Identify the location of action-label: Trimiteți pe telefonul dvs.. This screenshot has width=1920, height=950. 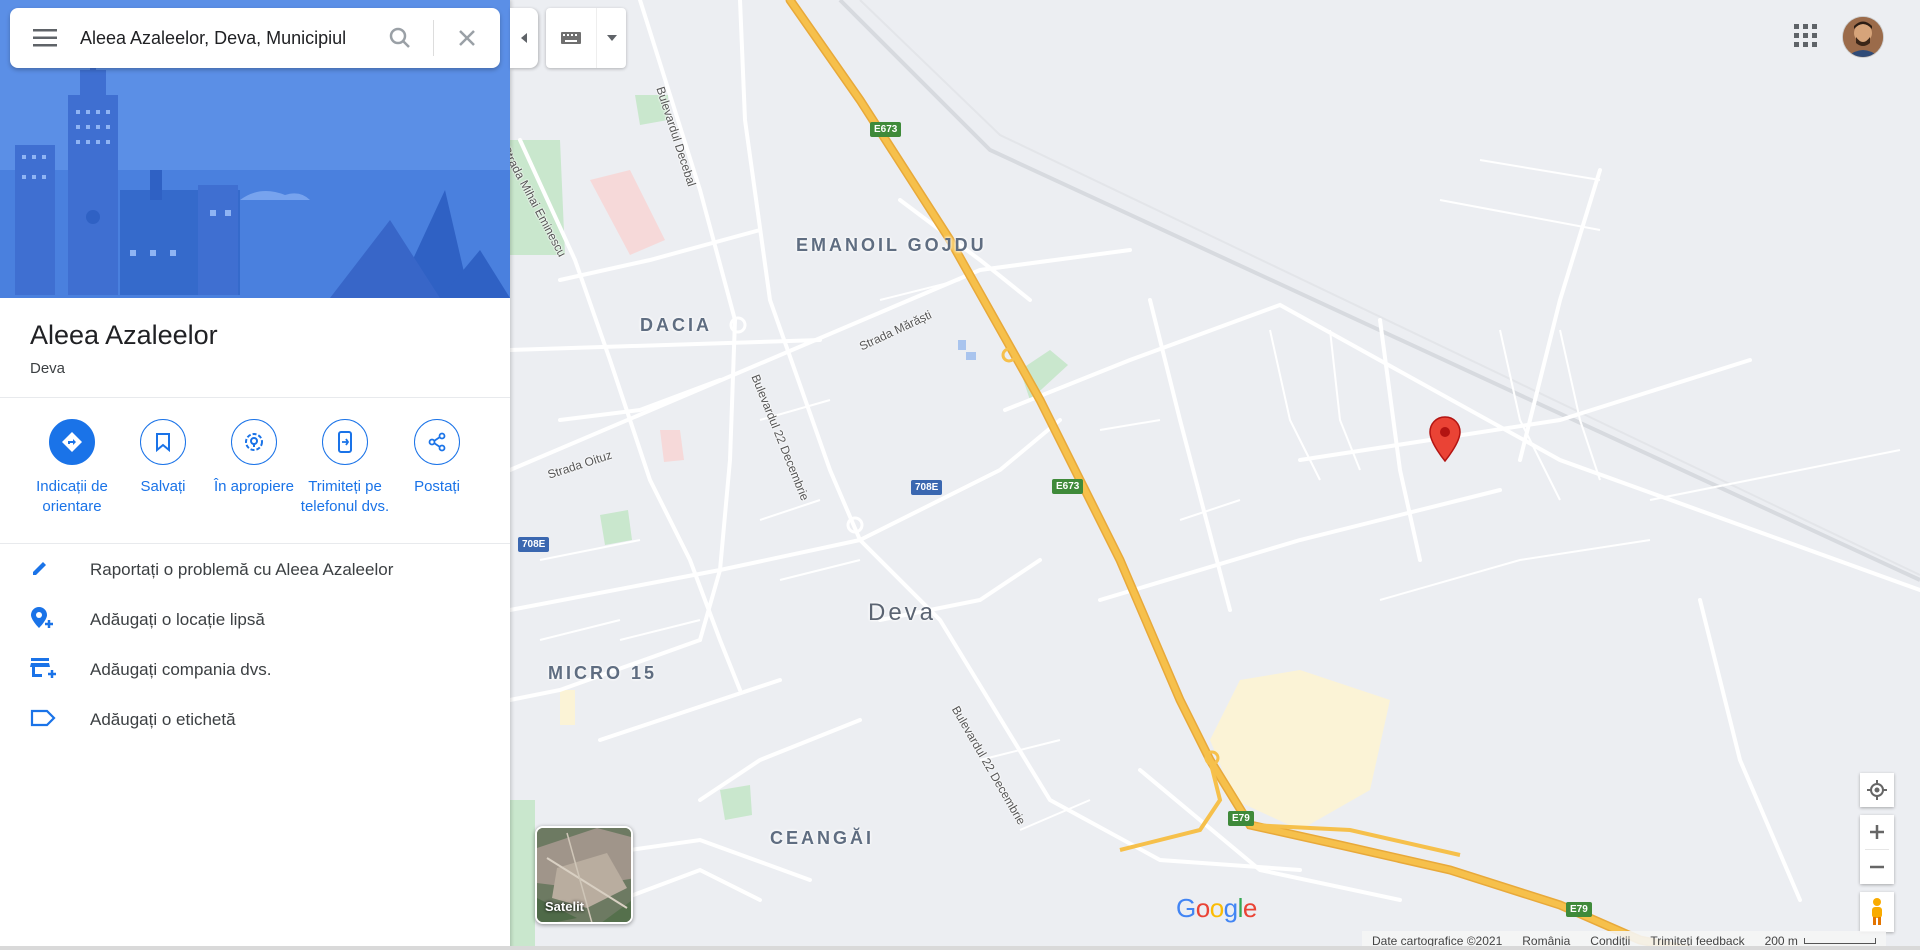
(345, 496).